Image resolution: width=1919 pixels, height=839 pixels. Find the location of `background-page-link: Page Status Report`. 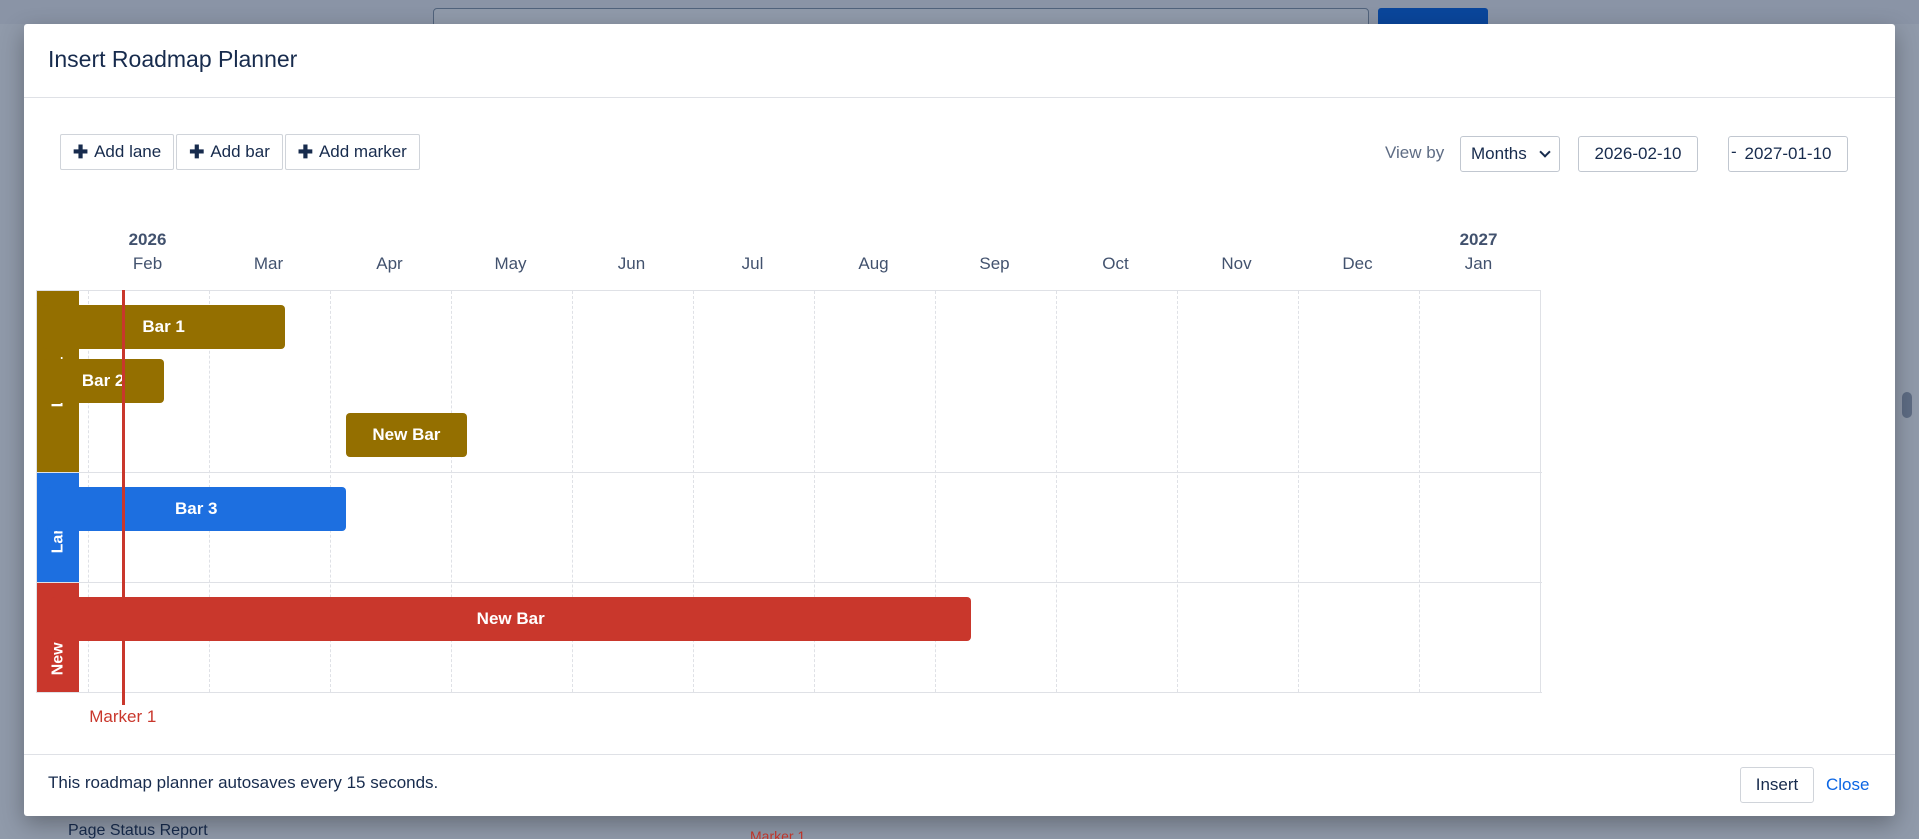

background-page-link: Page Status Report is located at coordinates (138, 830).